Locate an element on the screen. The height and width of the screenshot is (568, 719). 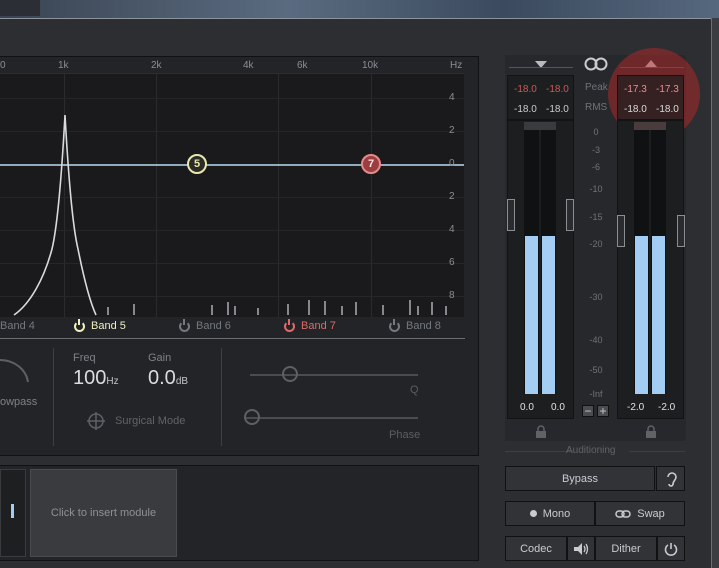
band-6-tab: Band 6 is located at coordinates (205, 325).